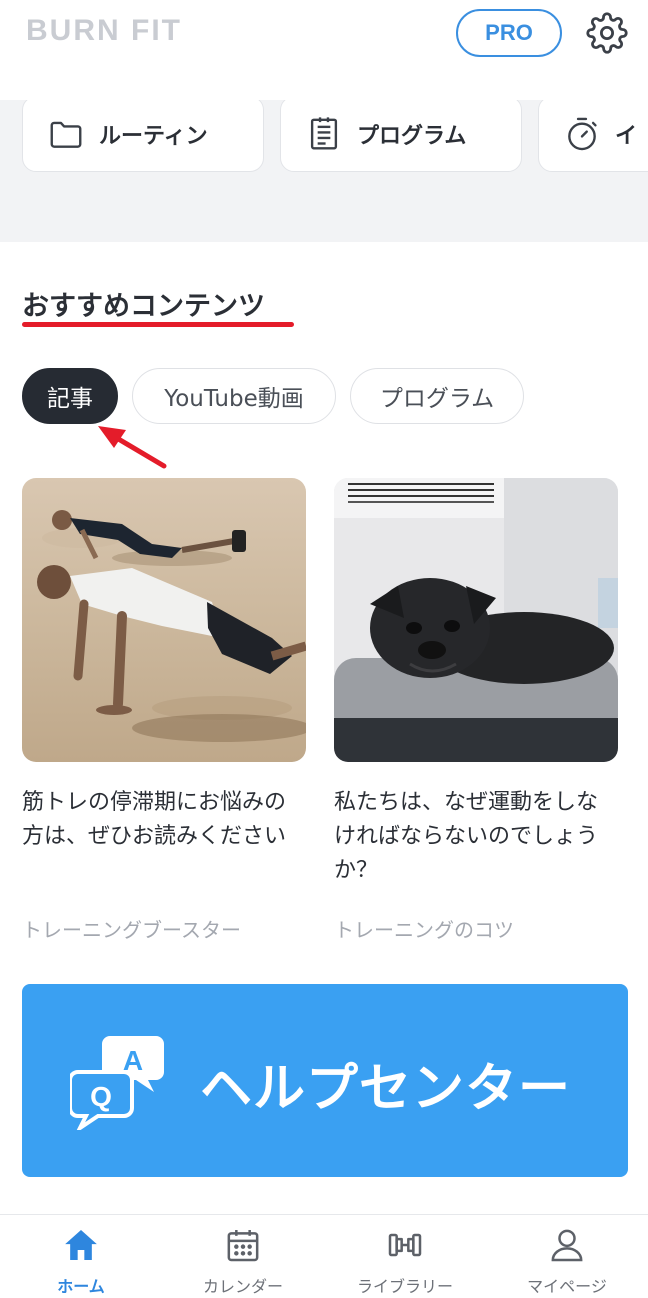  I want to click on nav-label: マイページ, so click(567, 1286).